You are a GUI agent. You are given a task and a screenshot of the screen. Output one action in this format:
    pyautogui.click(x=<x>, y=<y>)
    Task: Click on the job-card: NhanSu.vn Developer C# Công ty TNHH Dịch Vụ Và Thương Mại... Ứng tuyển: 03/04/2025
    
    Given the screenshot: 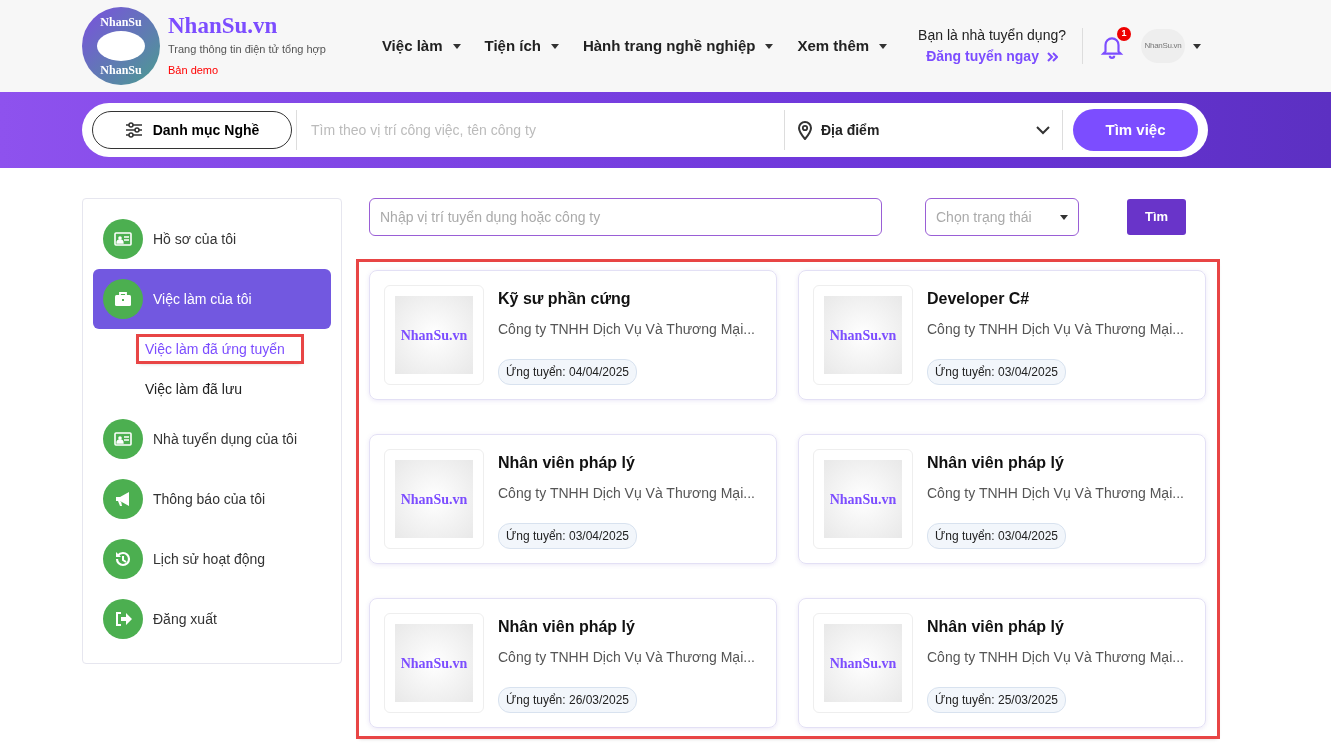 What is the action you would take?
    pyautogui.click(x=1002, y=335)
    